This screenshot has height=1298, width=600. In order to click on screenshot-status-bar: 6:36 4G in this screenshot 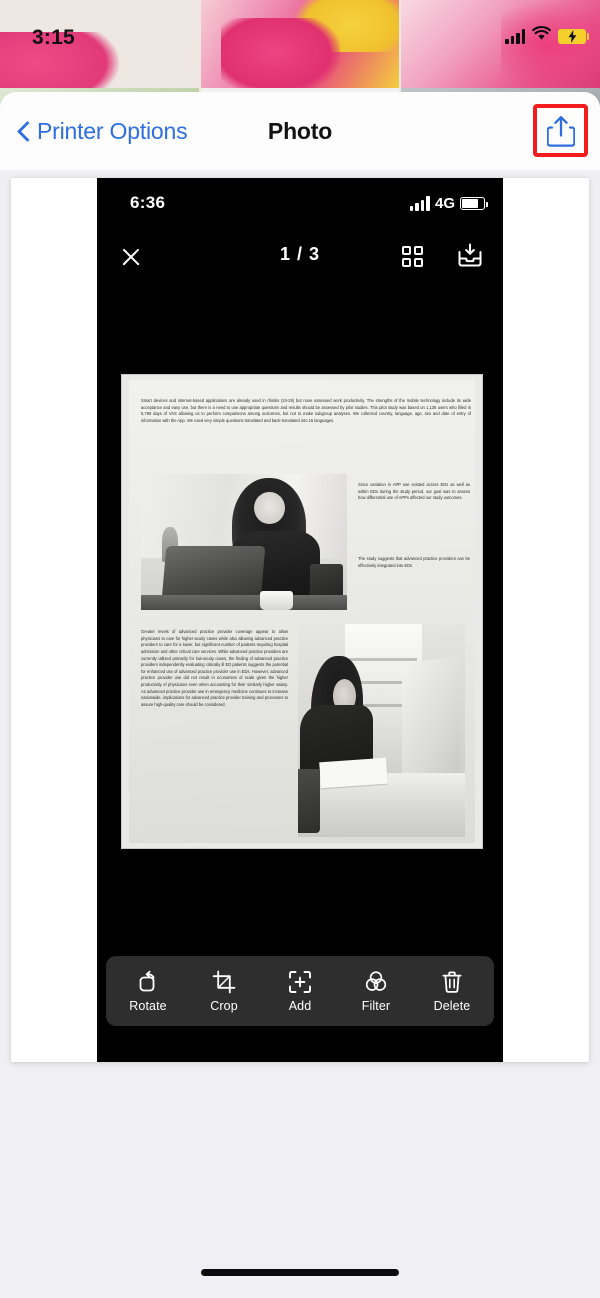, I will do `click(300, 207)`.